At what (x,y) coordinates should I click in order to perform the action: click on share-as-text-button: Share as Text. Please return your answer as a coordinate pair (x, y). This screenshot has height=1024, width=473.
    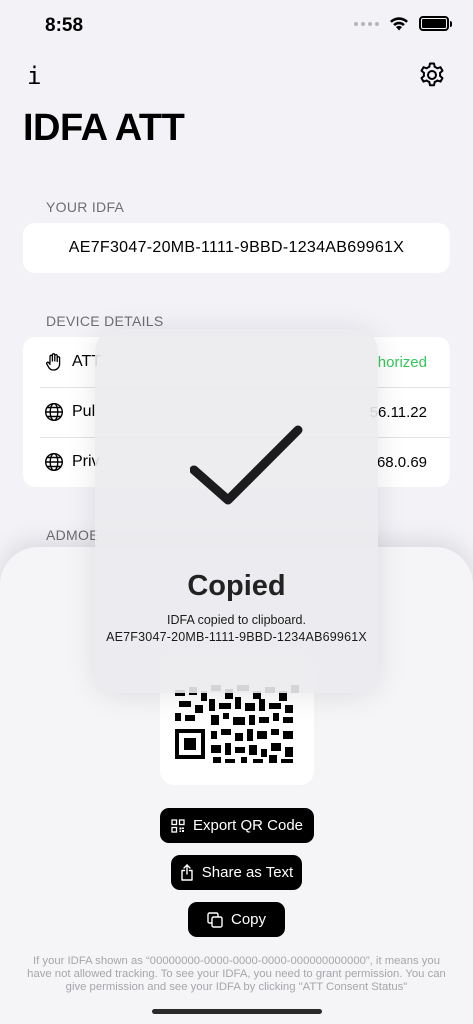
    Looking at the image, I should click on (236, 872).